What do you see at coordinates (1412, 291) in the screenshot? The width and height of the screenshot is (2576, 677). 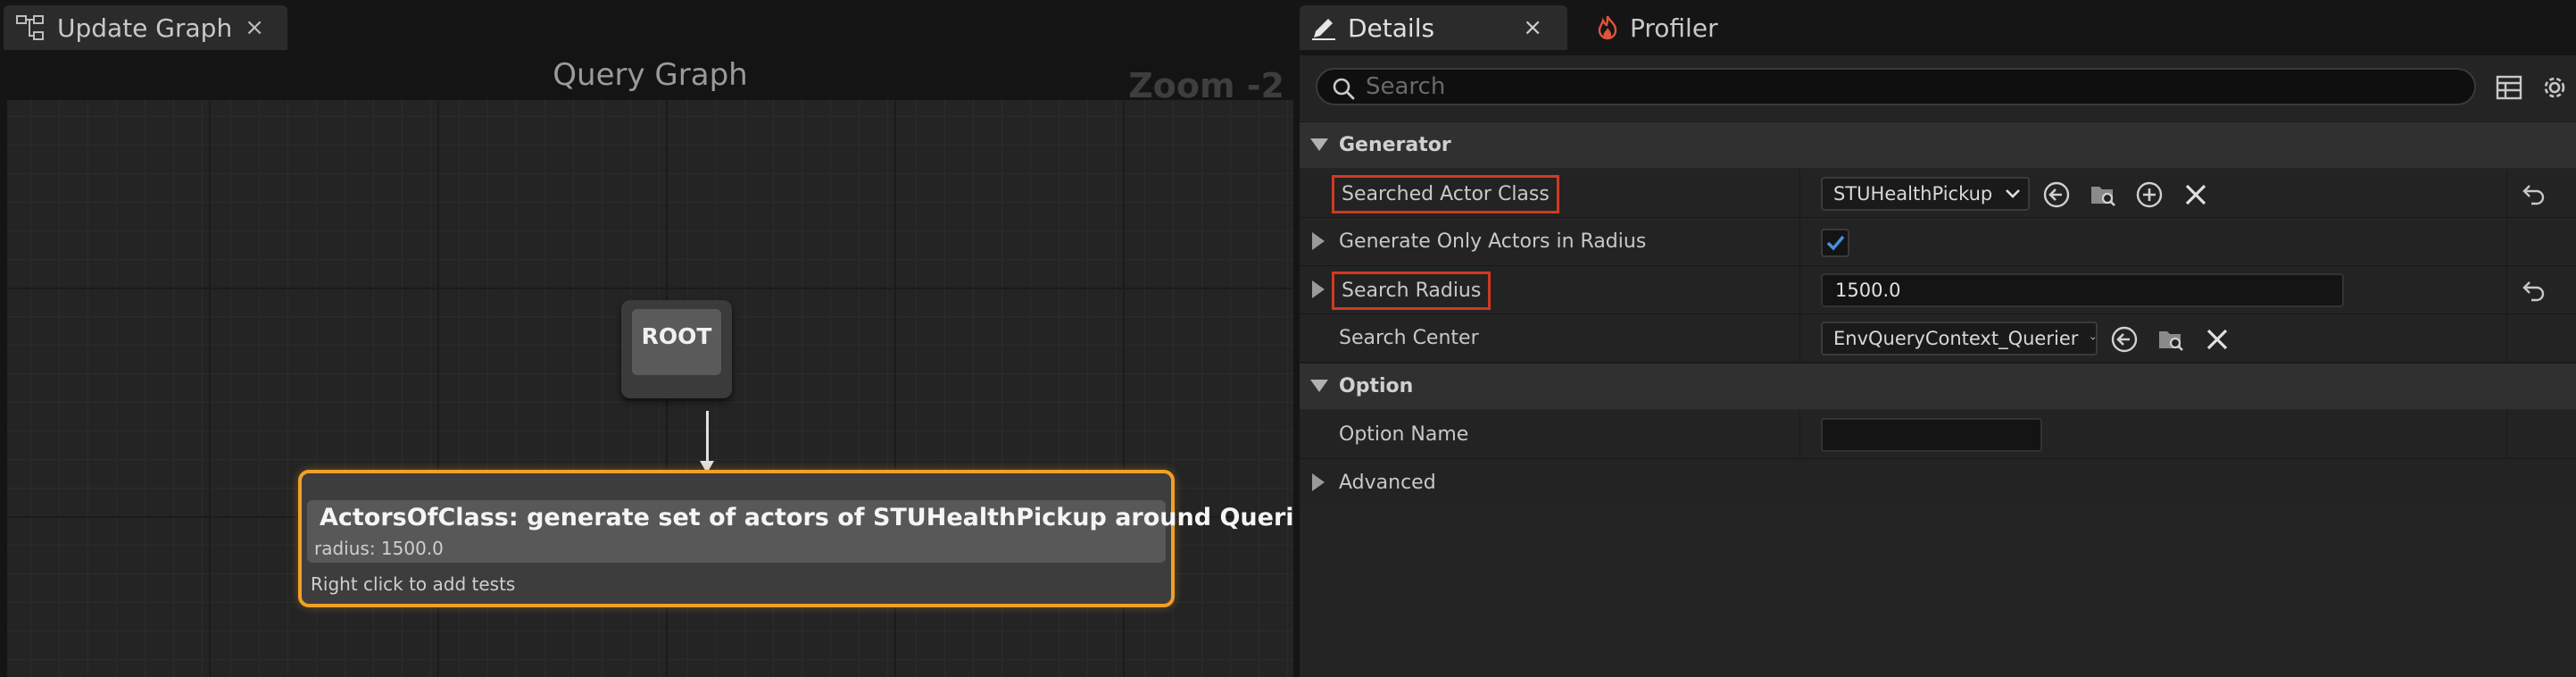 I see `search-radius-label: Search Radius` at bounding box center [1412, 291].